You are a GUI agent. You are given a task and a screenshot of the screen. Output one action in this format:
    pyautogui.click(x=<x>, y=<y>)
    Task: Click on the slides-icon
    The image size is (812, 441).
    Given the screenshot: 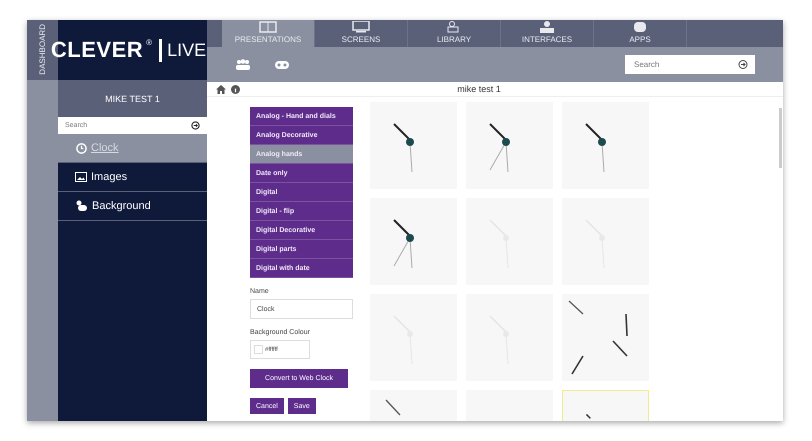 What is the action you would take?
    pyautogui.click(x=268, y=27)
    